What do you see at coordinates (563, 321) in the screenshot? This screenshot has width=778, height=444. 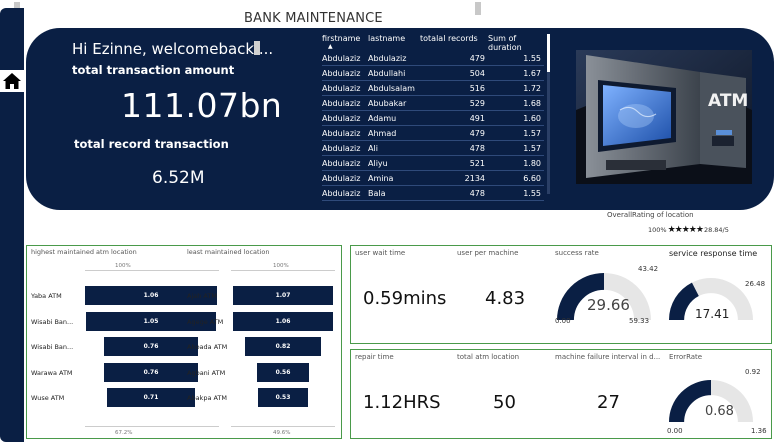 I see `success-rate-min: 0.00` at bounding box center [563, 321].